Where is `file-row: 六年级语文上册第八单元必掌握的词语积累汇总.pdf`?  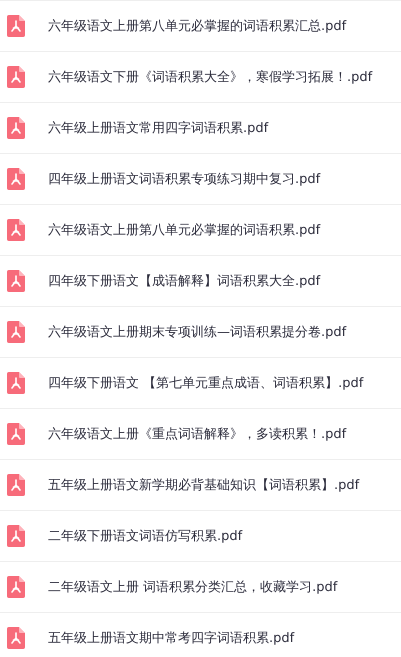 file-row: 六年级语文上册第八单元必掌握的词语积累汇总.pdf is located at coordinates (200, 26).